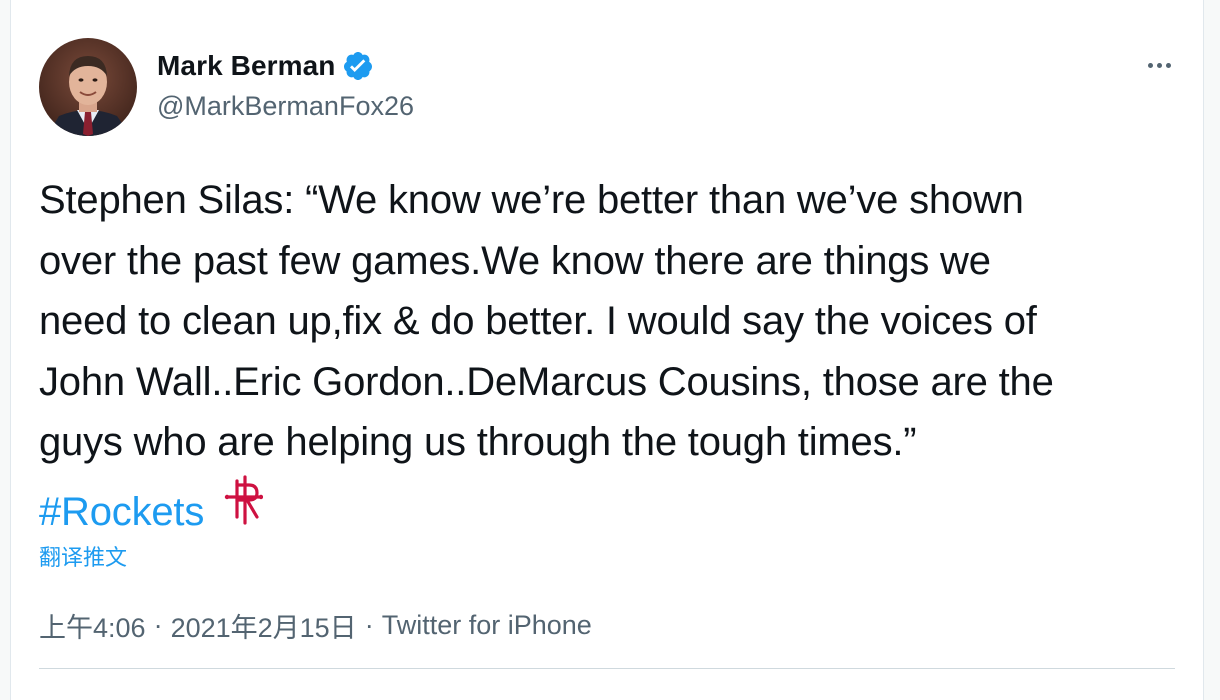 Image resolution: width=1220 pixels, height=700 pixels. Describe the element at coordinates (121, 512) in the screenshot. I see `hashtag-link: #Rockets` at that location.